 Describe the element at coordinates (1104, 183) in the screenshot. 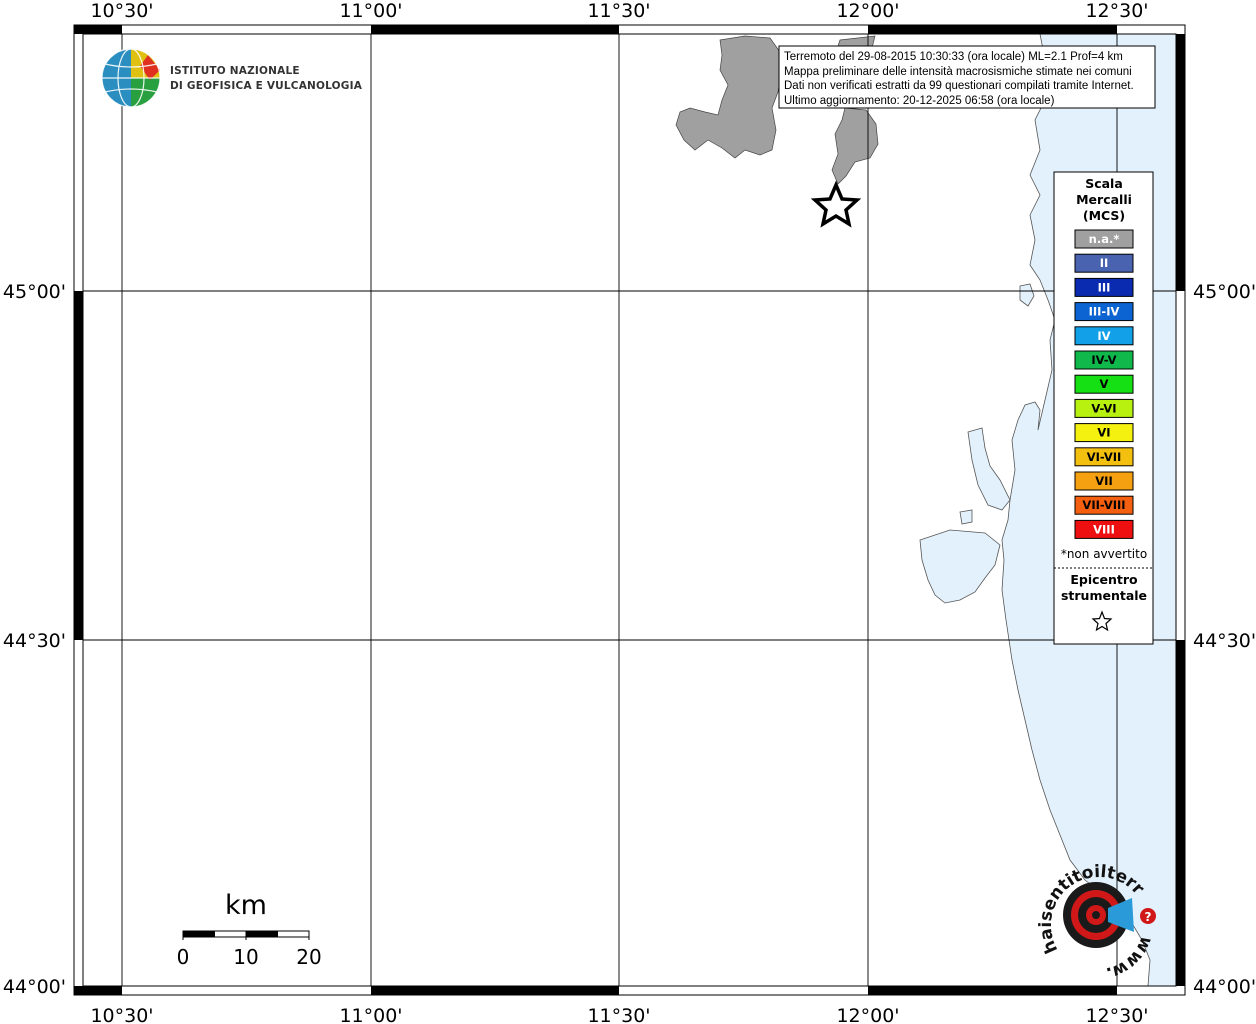

I see `legend-title-line: Scala` at that location.